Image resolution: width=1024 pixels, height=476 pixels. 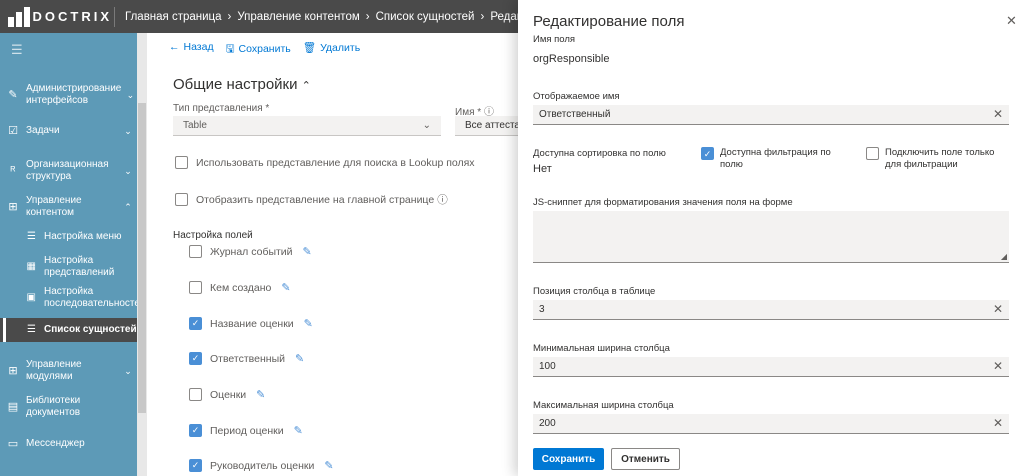 I want to click on sidebar-item-label: Библиотеки документов, so click(x=53, y=406).